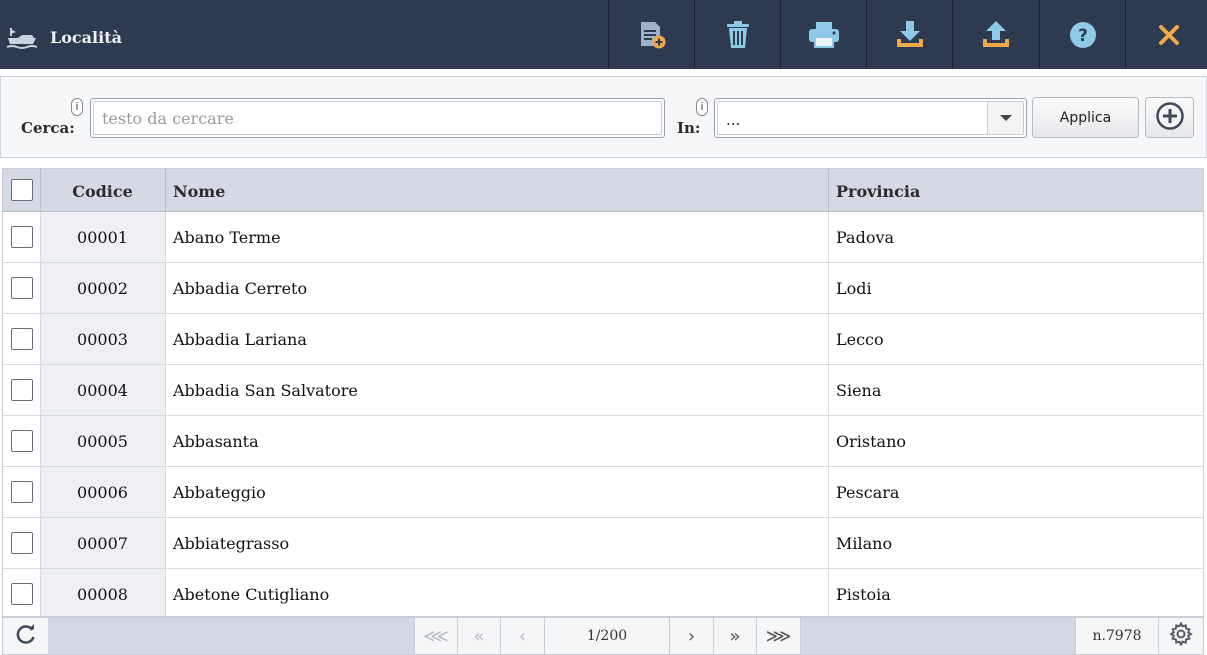  Describe the element at coordinates (1169, 35) in the screenshot. I see `close-icon` at that location.